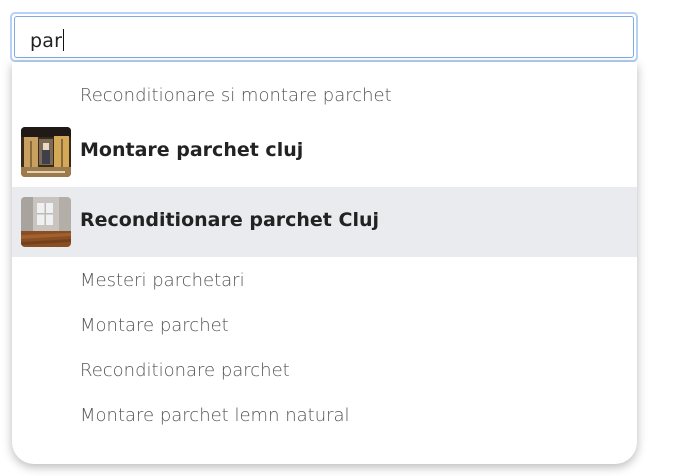 The width and height of the screenshot is (700, 476). I want to click on search-input: par, so click(324, 37).